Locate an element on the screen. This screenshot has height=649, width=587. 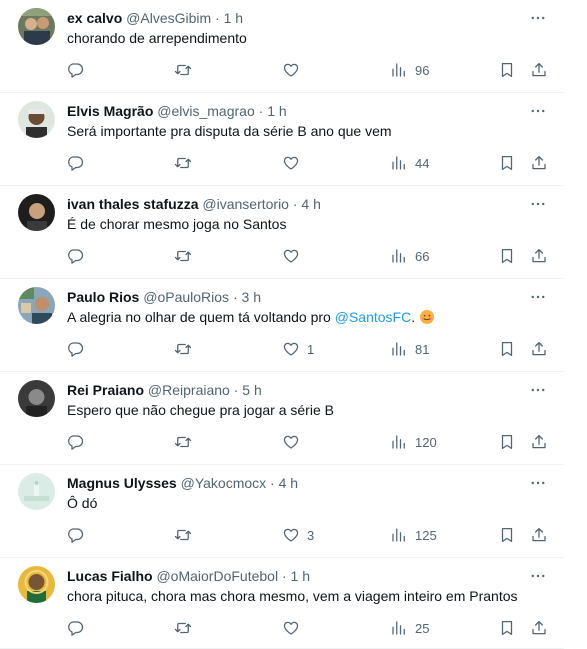
user-handle: @oMaiorDoFutebol is located at coordinates (217, 576).